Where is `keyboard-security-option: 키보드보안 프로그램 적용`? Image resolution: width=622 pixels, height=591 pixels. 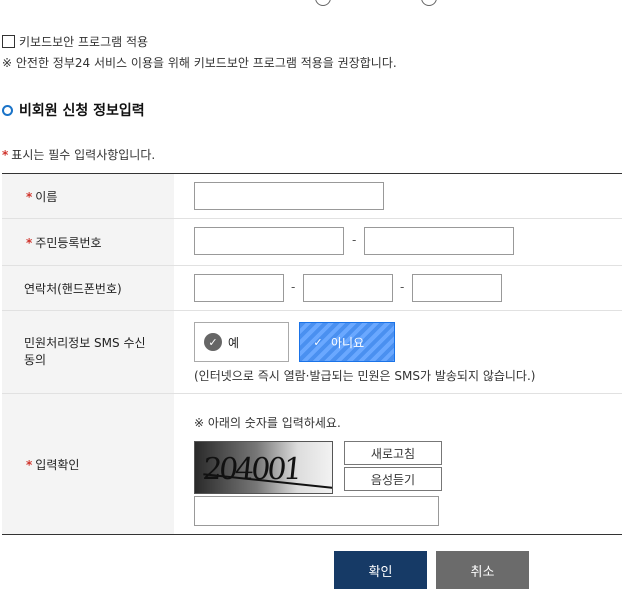
keyboard-security-option: 키보드보안 프로그램 적용 is located at coordinates (75, 41).